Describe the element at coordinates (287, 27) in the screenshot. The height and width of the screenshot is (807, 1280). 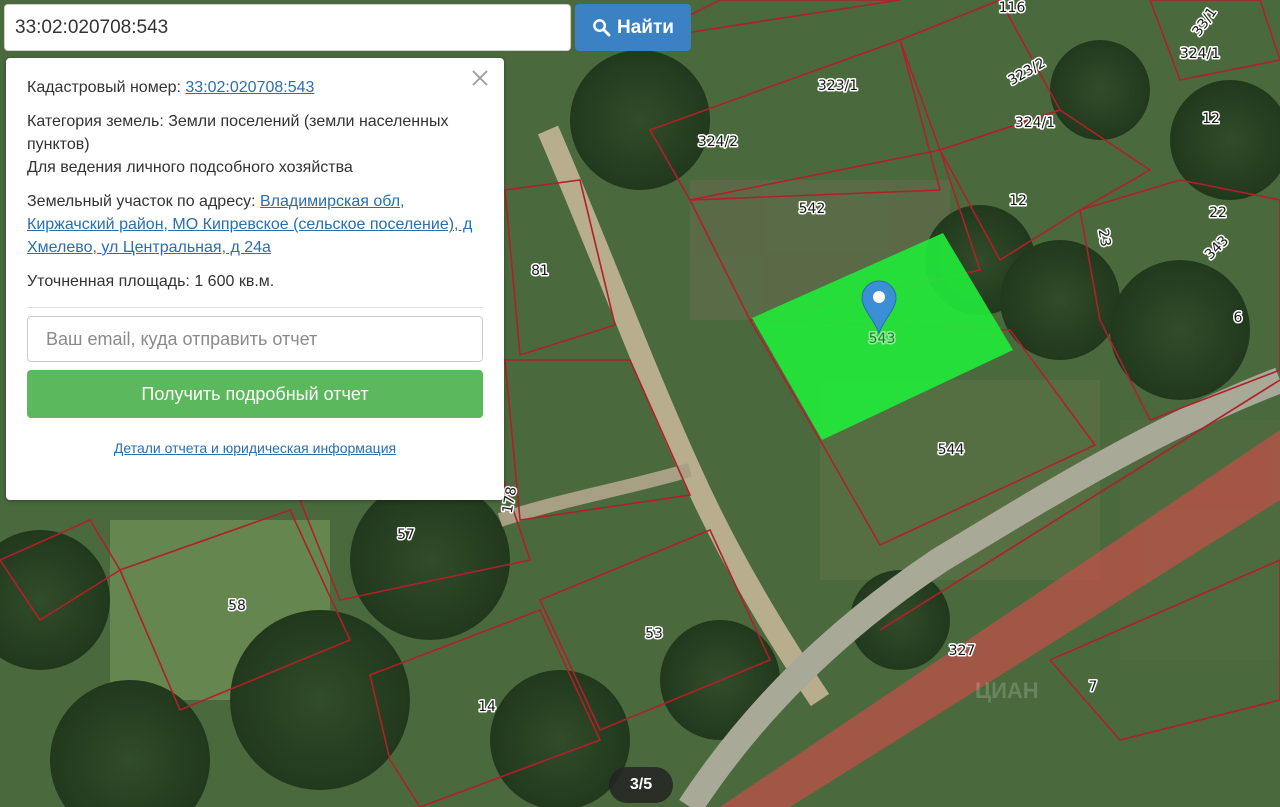
I see `search-input` at that location.